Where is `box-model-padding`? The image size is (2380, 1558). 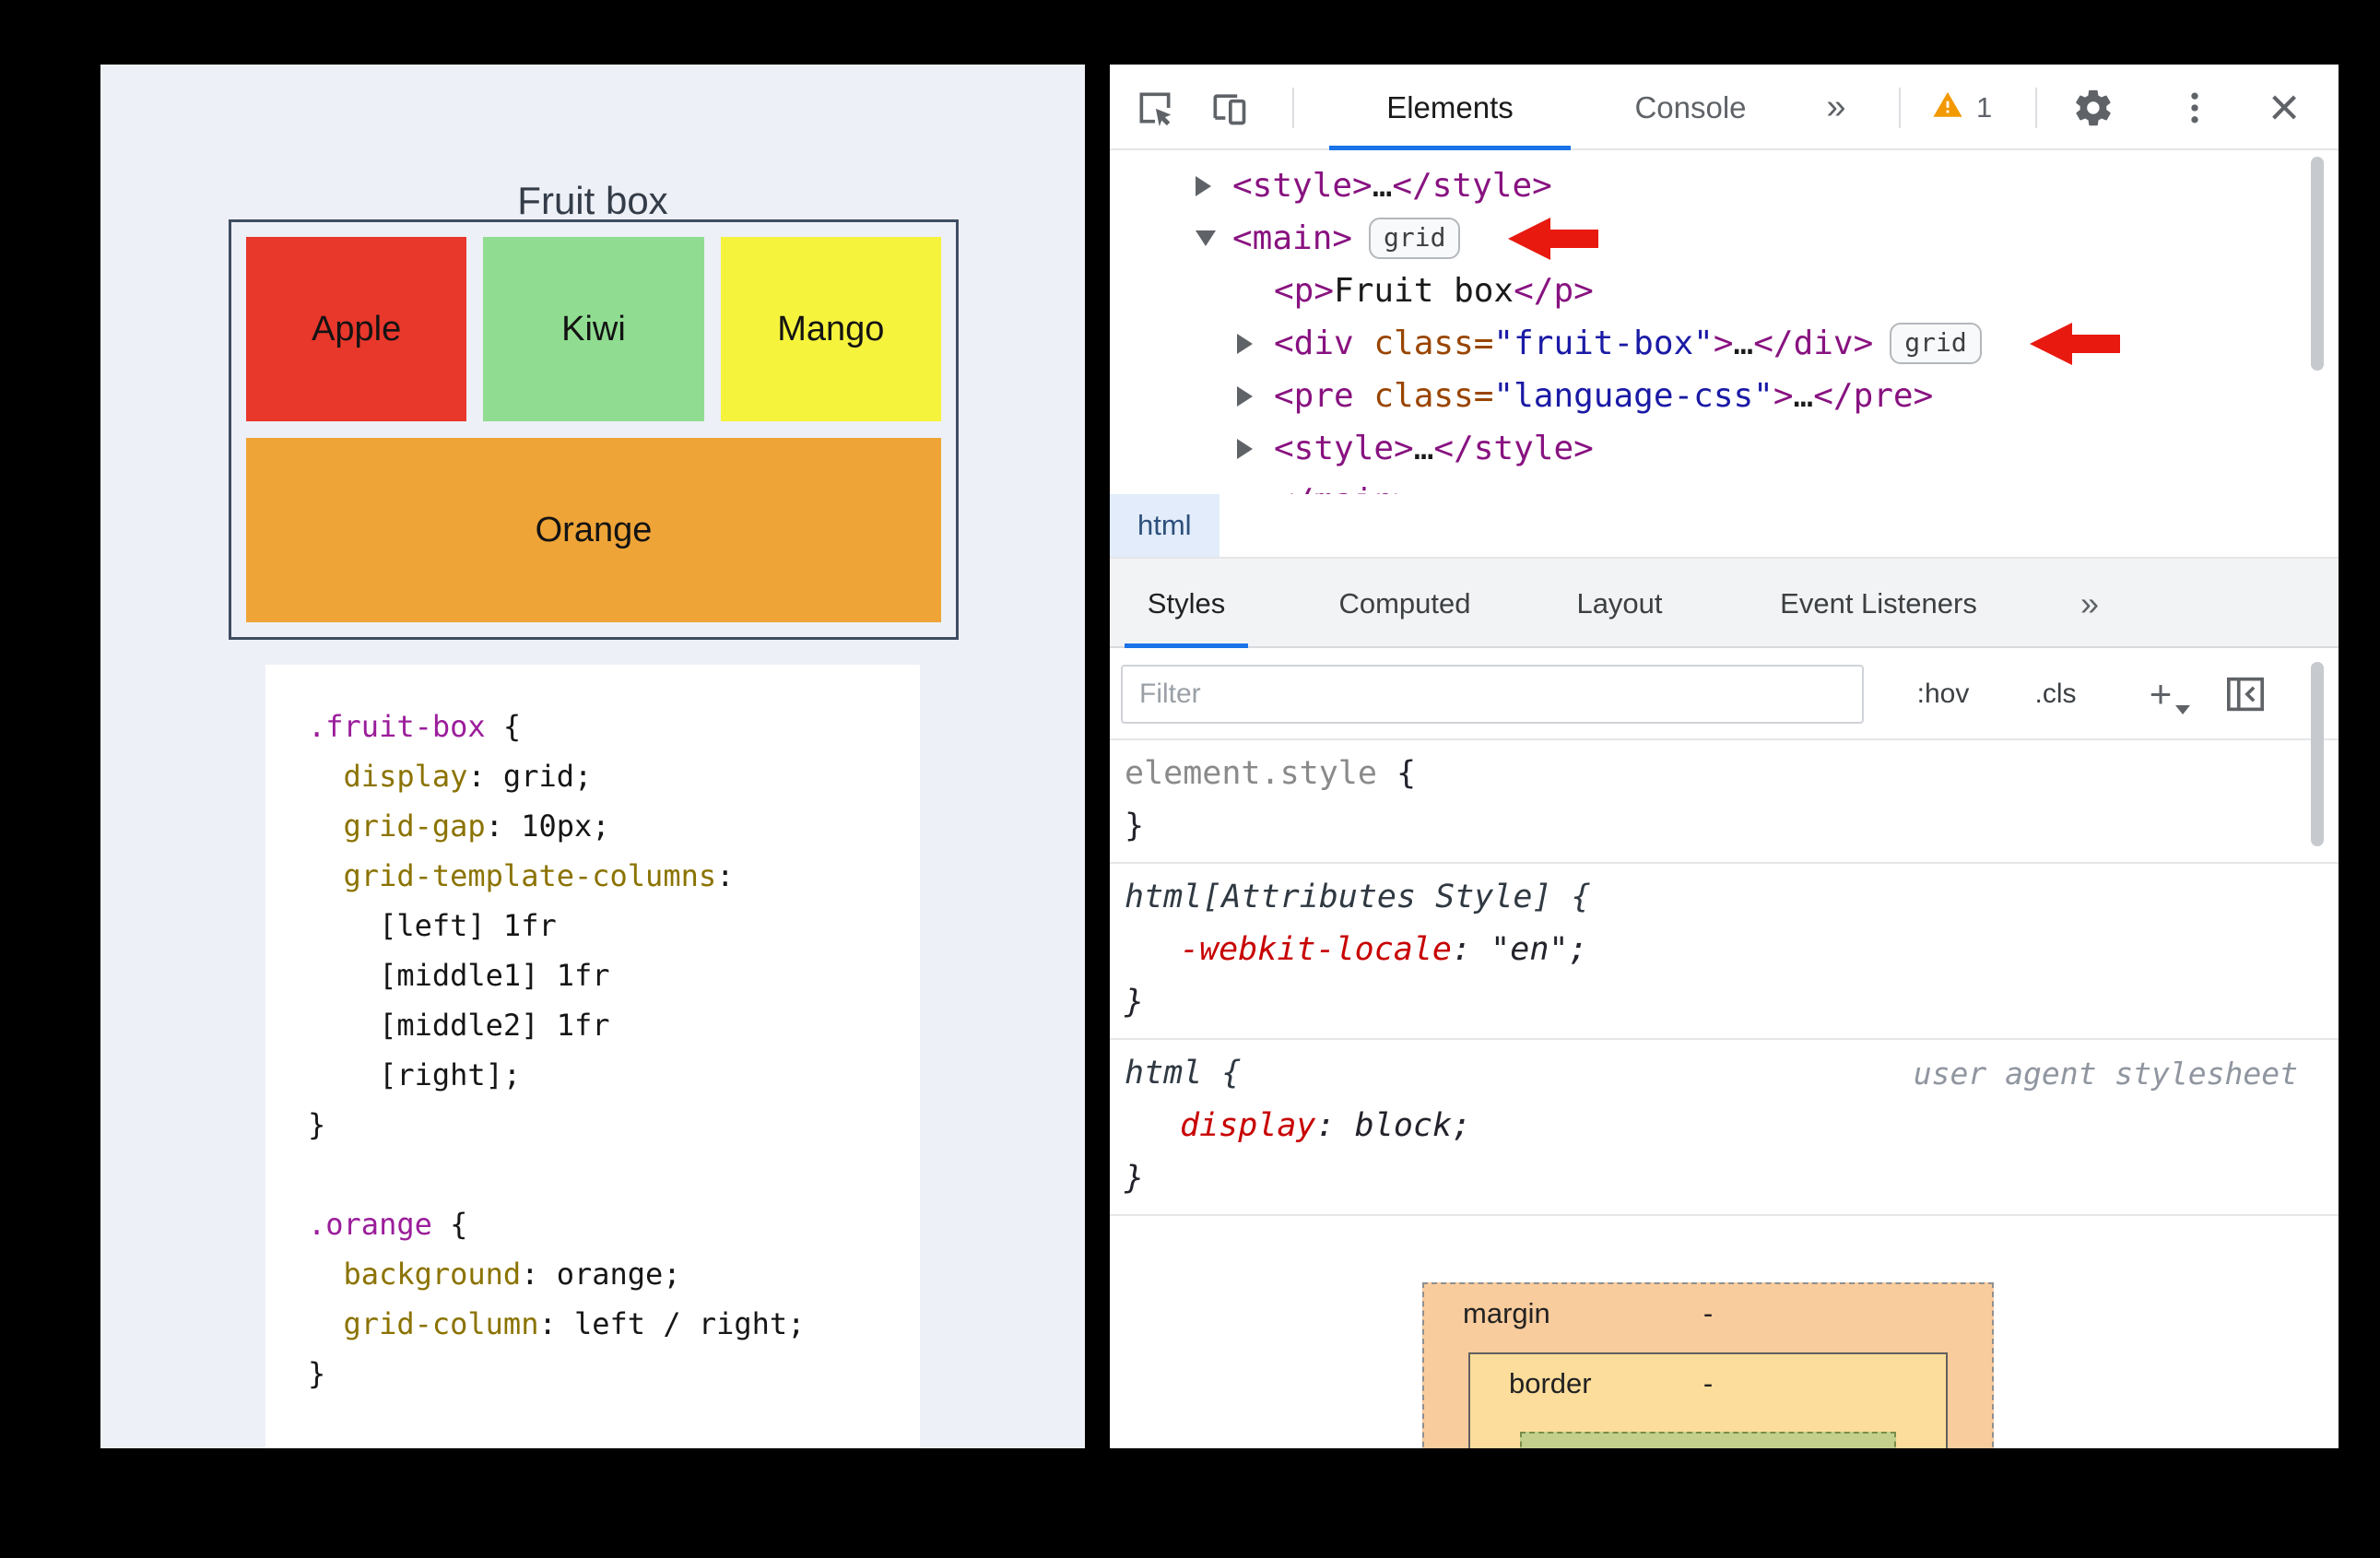
box-model-padding is located at coordinates (1708, 1440).